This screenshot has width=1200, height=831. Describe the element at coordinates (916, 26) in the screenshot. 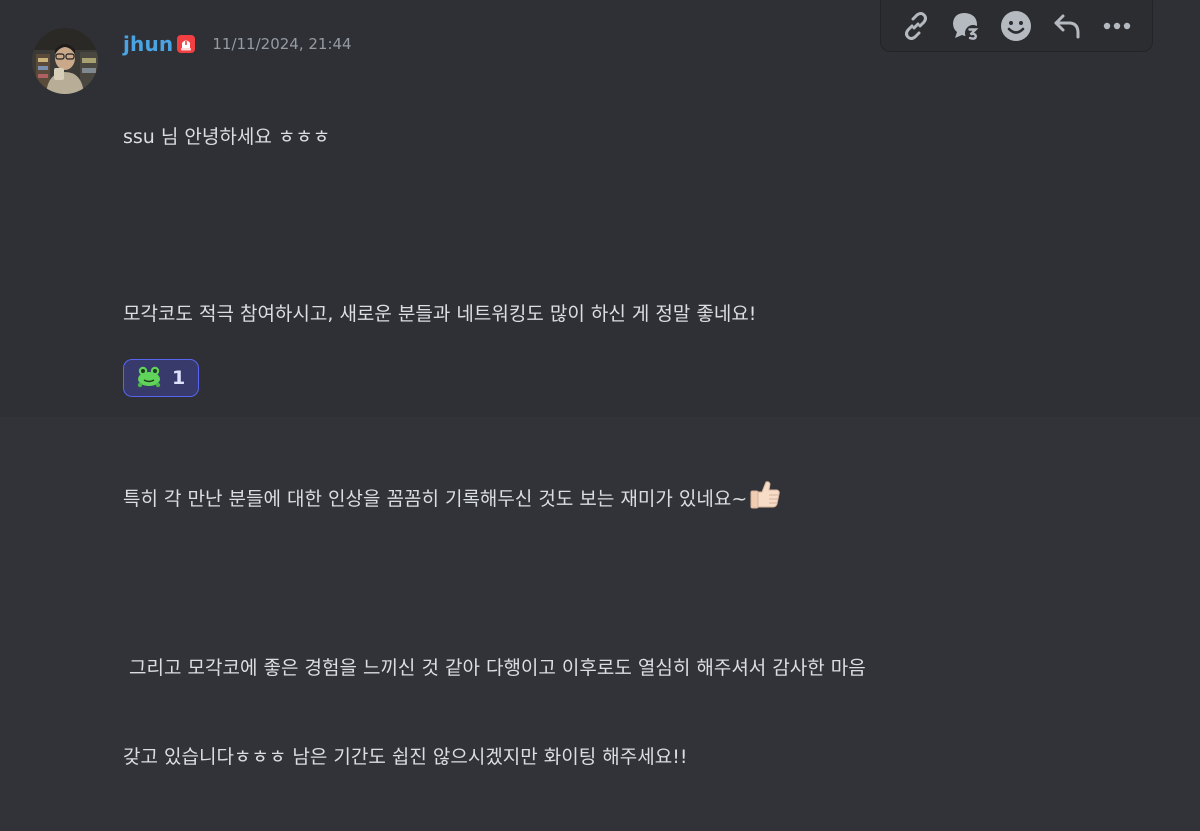

I see `link-icon` at that location.